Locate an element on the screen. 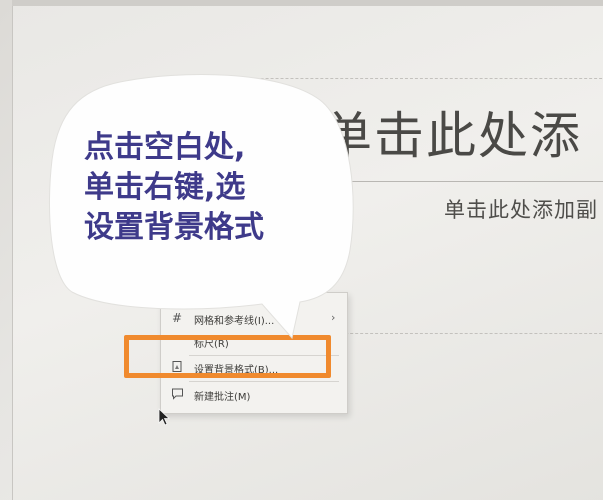  ribbon-edge is located at coordinates (307, 3).